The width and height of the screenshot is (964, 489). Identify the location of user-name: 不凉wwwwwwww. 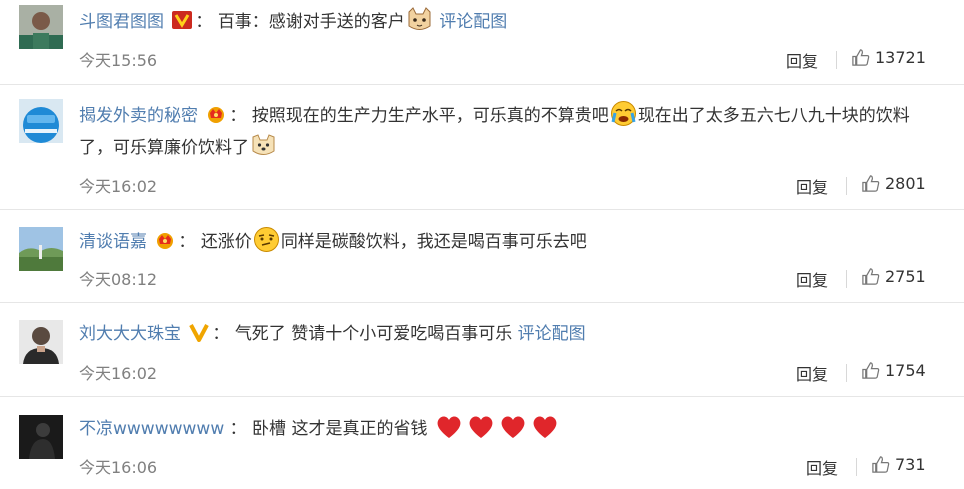
(151, 429).